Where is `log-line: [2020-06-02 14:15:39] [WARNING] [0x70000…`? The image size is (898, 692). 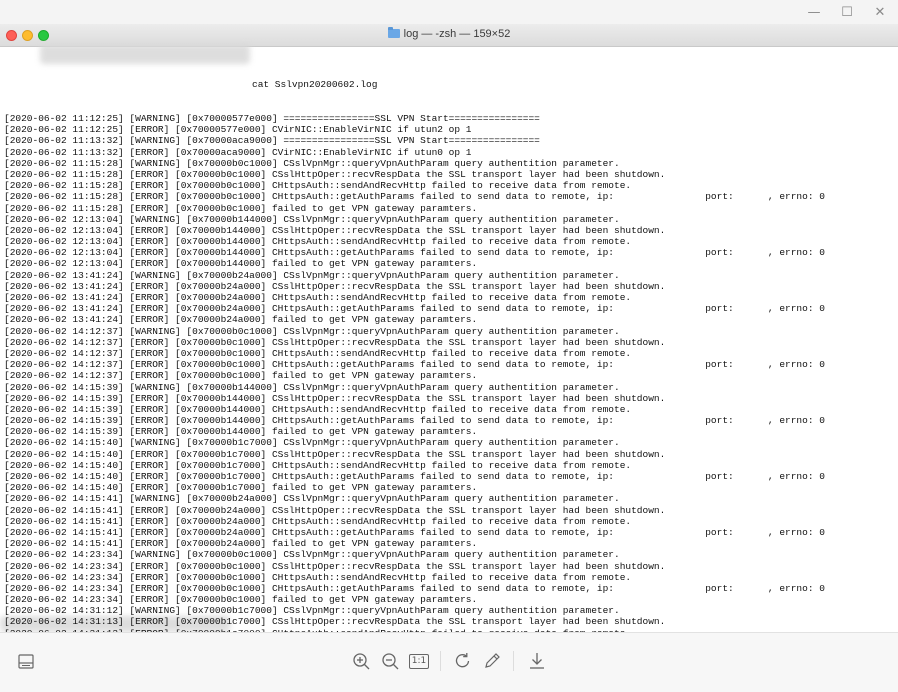
log-line: [2020-06-02 14:15:39] [WARNING] [0x70000… is located at coordinates (312, 387).